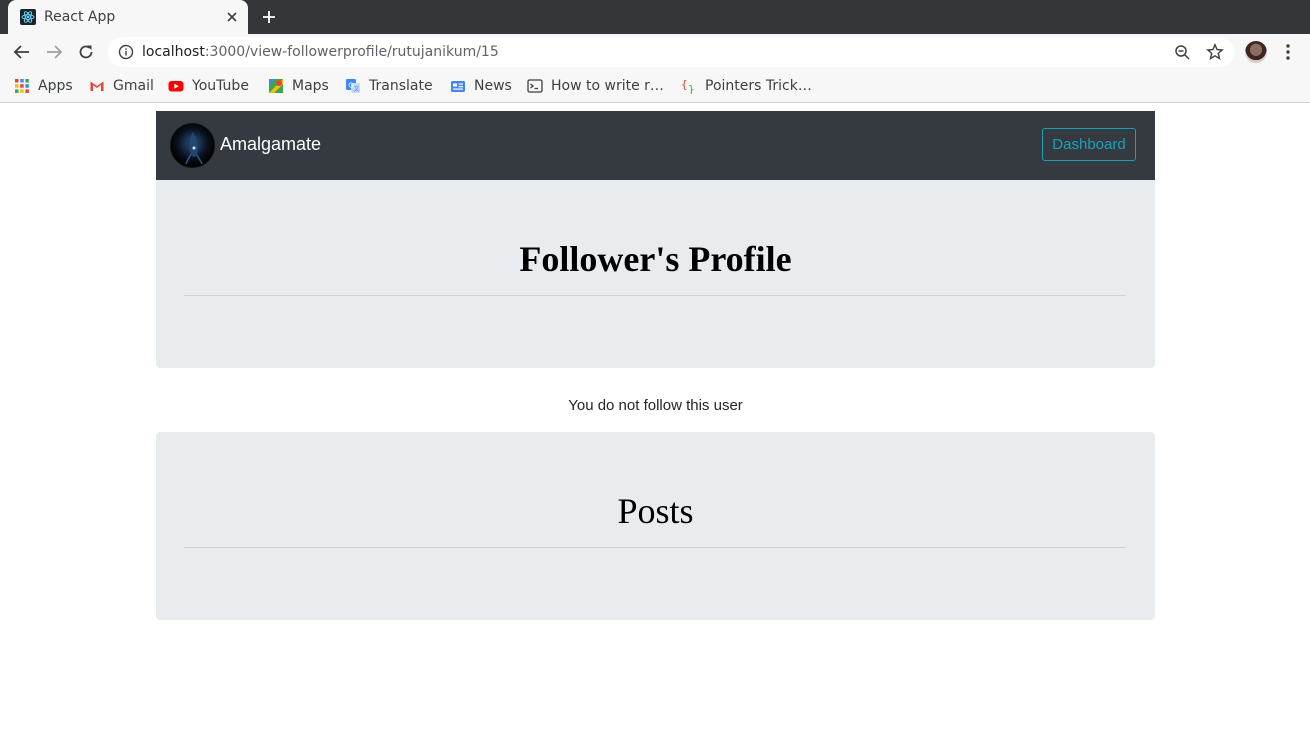 The height and width of the screenshot is (741, 1310). I want to click on follow-status-text: You do not follow this user, so click(655, 405).